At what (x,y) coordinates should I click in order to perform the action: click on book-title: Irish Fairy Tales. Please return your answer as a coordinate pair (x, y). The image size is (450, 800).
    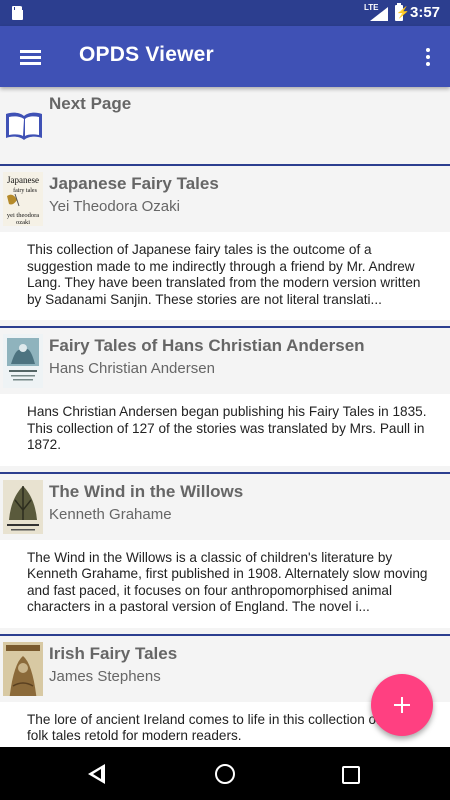
    Looking at the image, I should click on (113, 653).